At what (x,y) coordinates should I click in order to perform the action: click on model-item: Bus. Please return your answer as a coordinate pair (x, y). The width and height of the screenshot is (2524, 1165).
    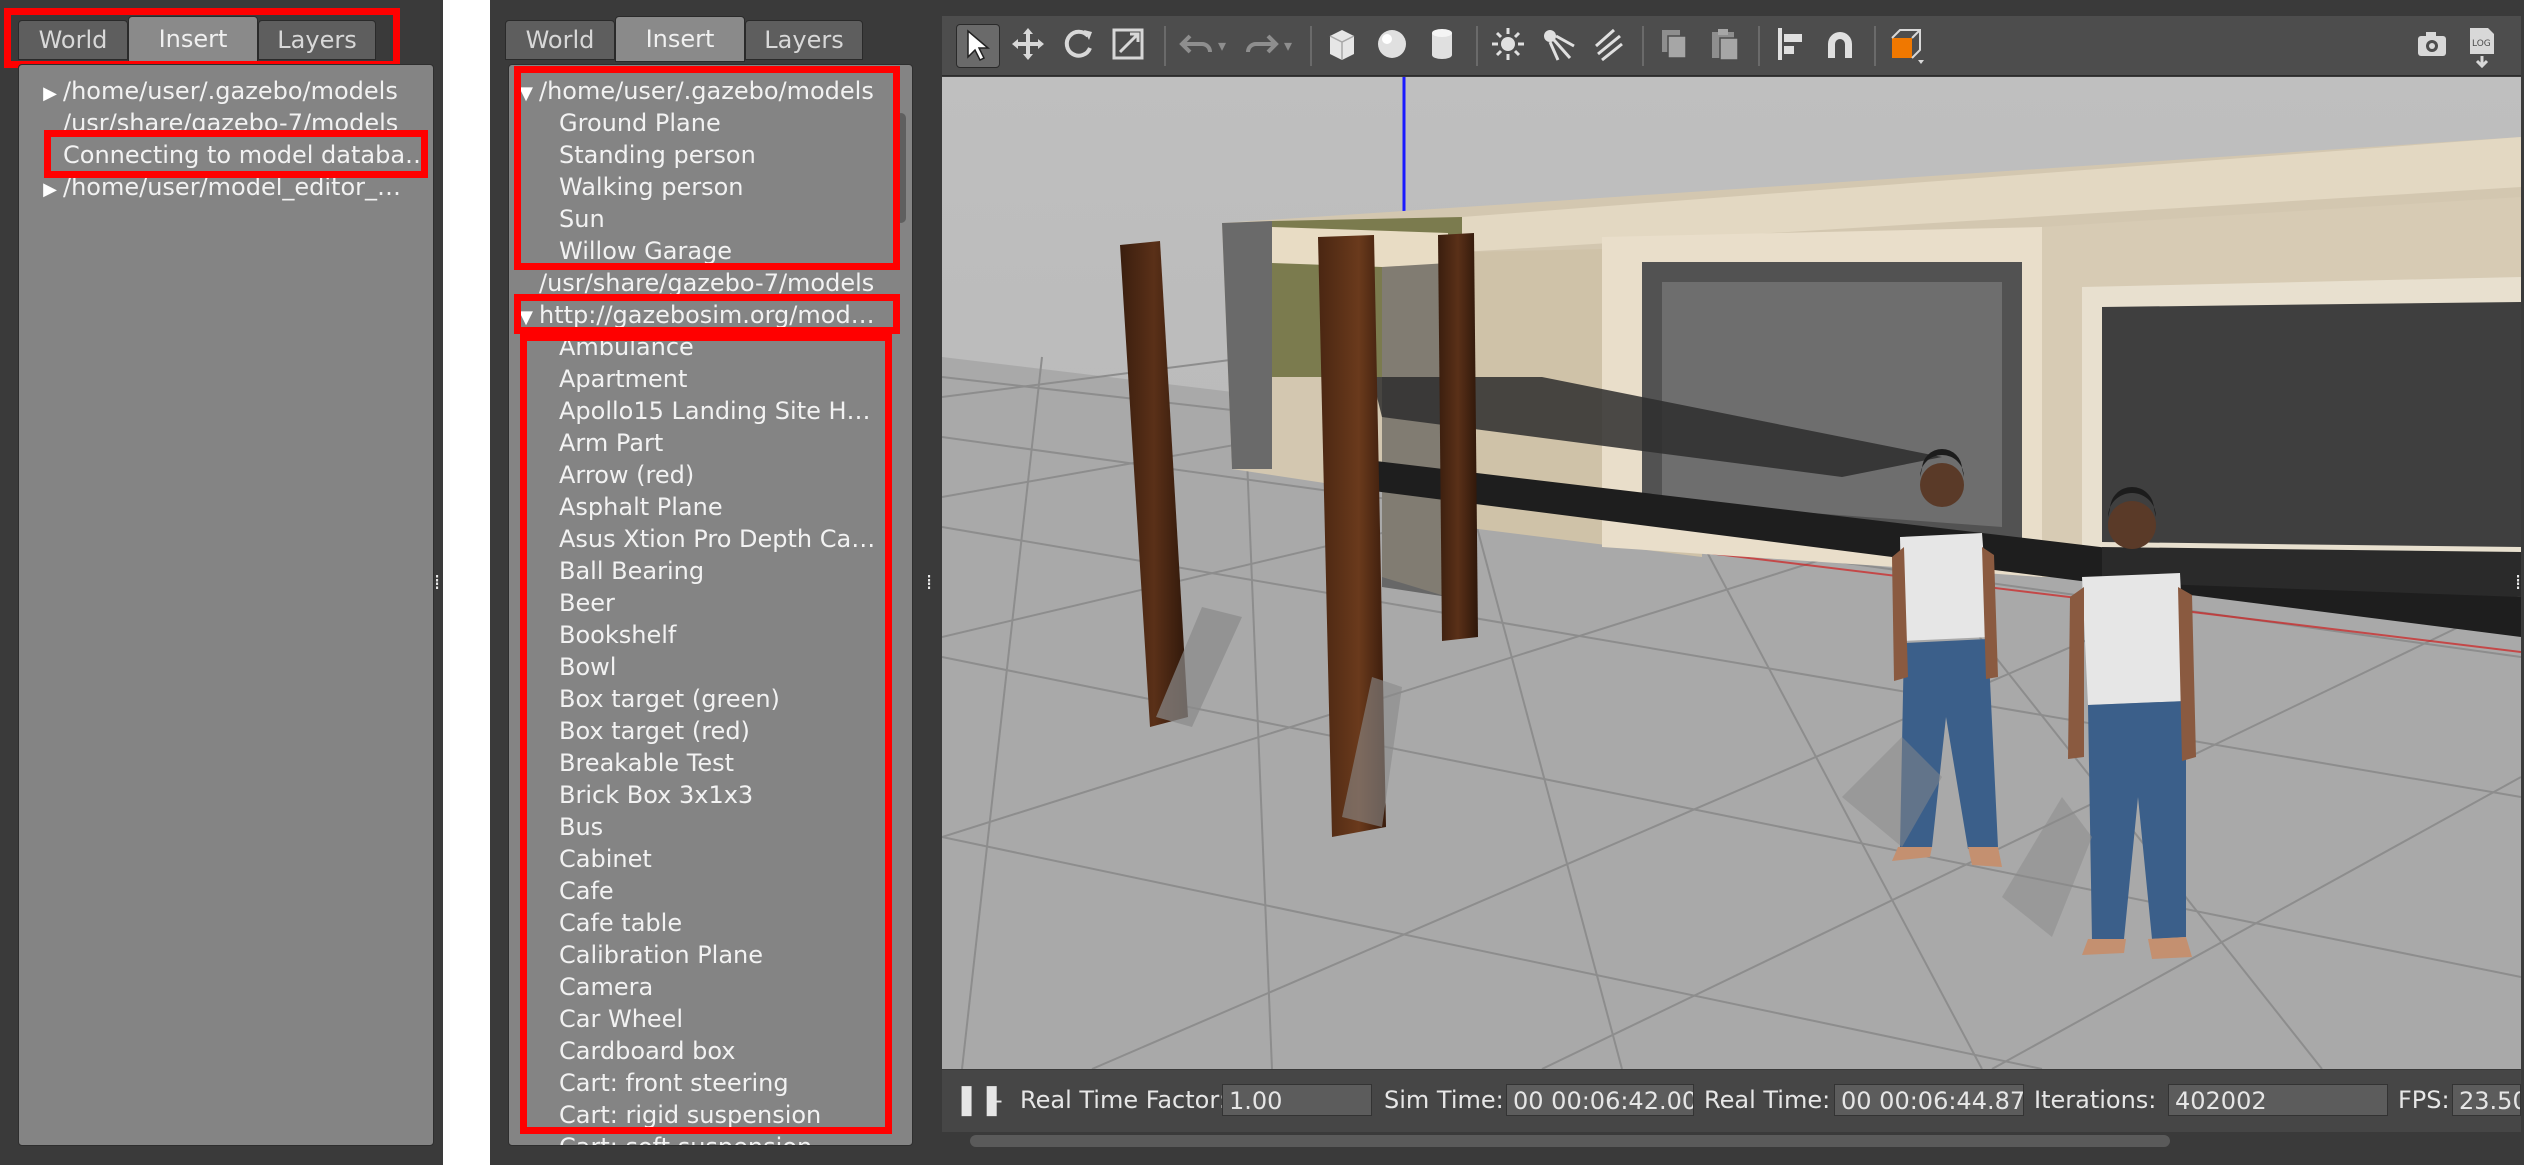
    Looking at the image, I should click on (725, 827).